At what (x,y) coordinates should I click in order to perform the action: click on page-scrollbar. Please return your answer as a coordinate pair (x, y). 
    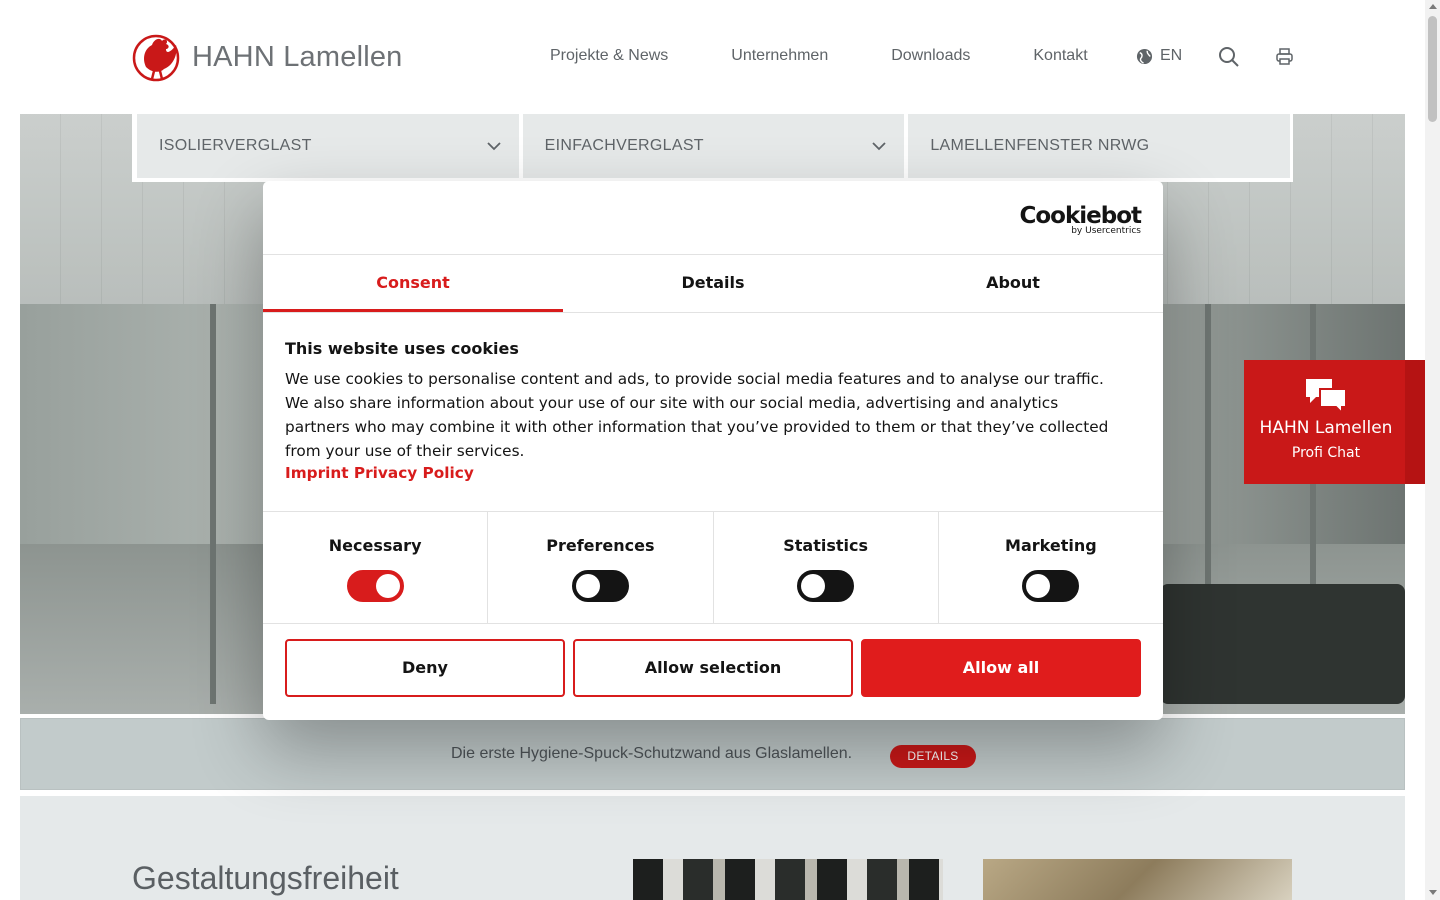
    Looking at the image, I should click on (1432, 450).